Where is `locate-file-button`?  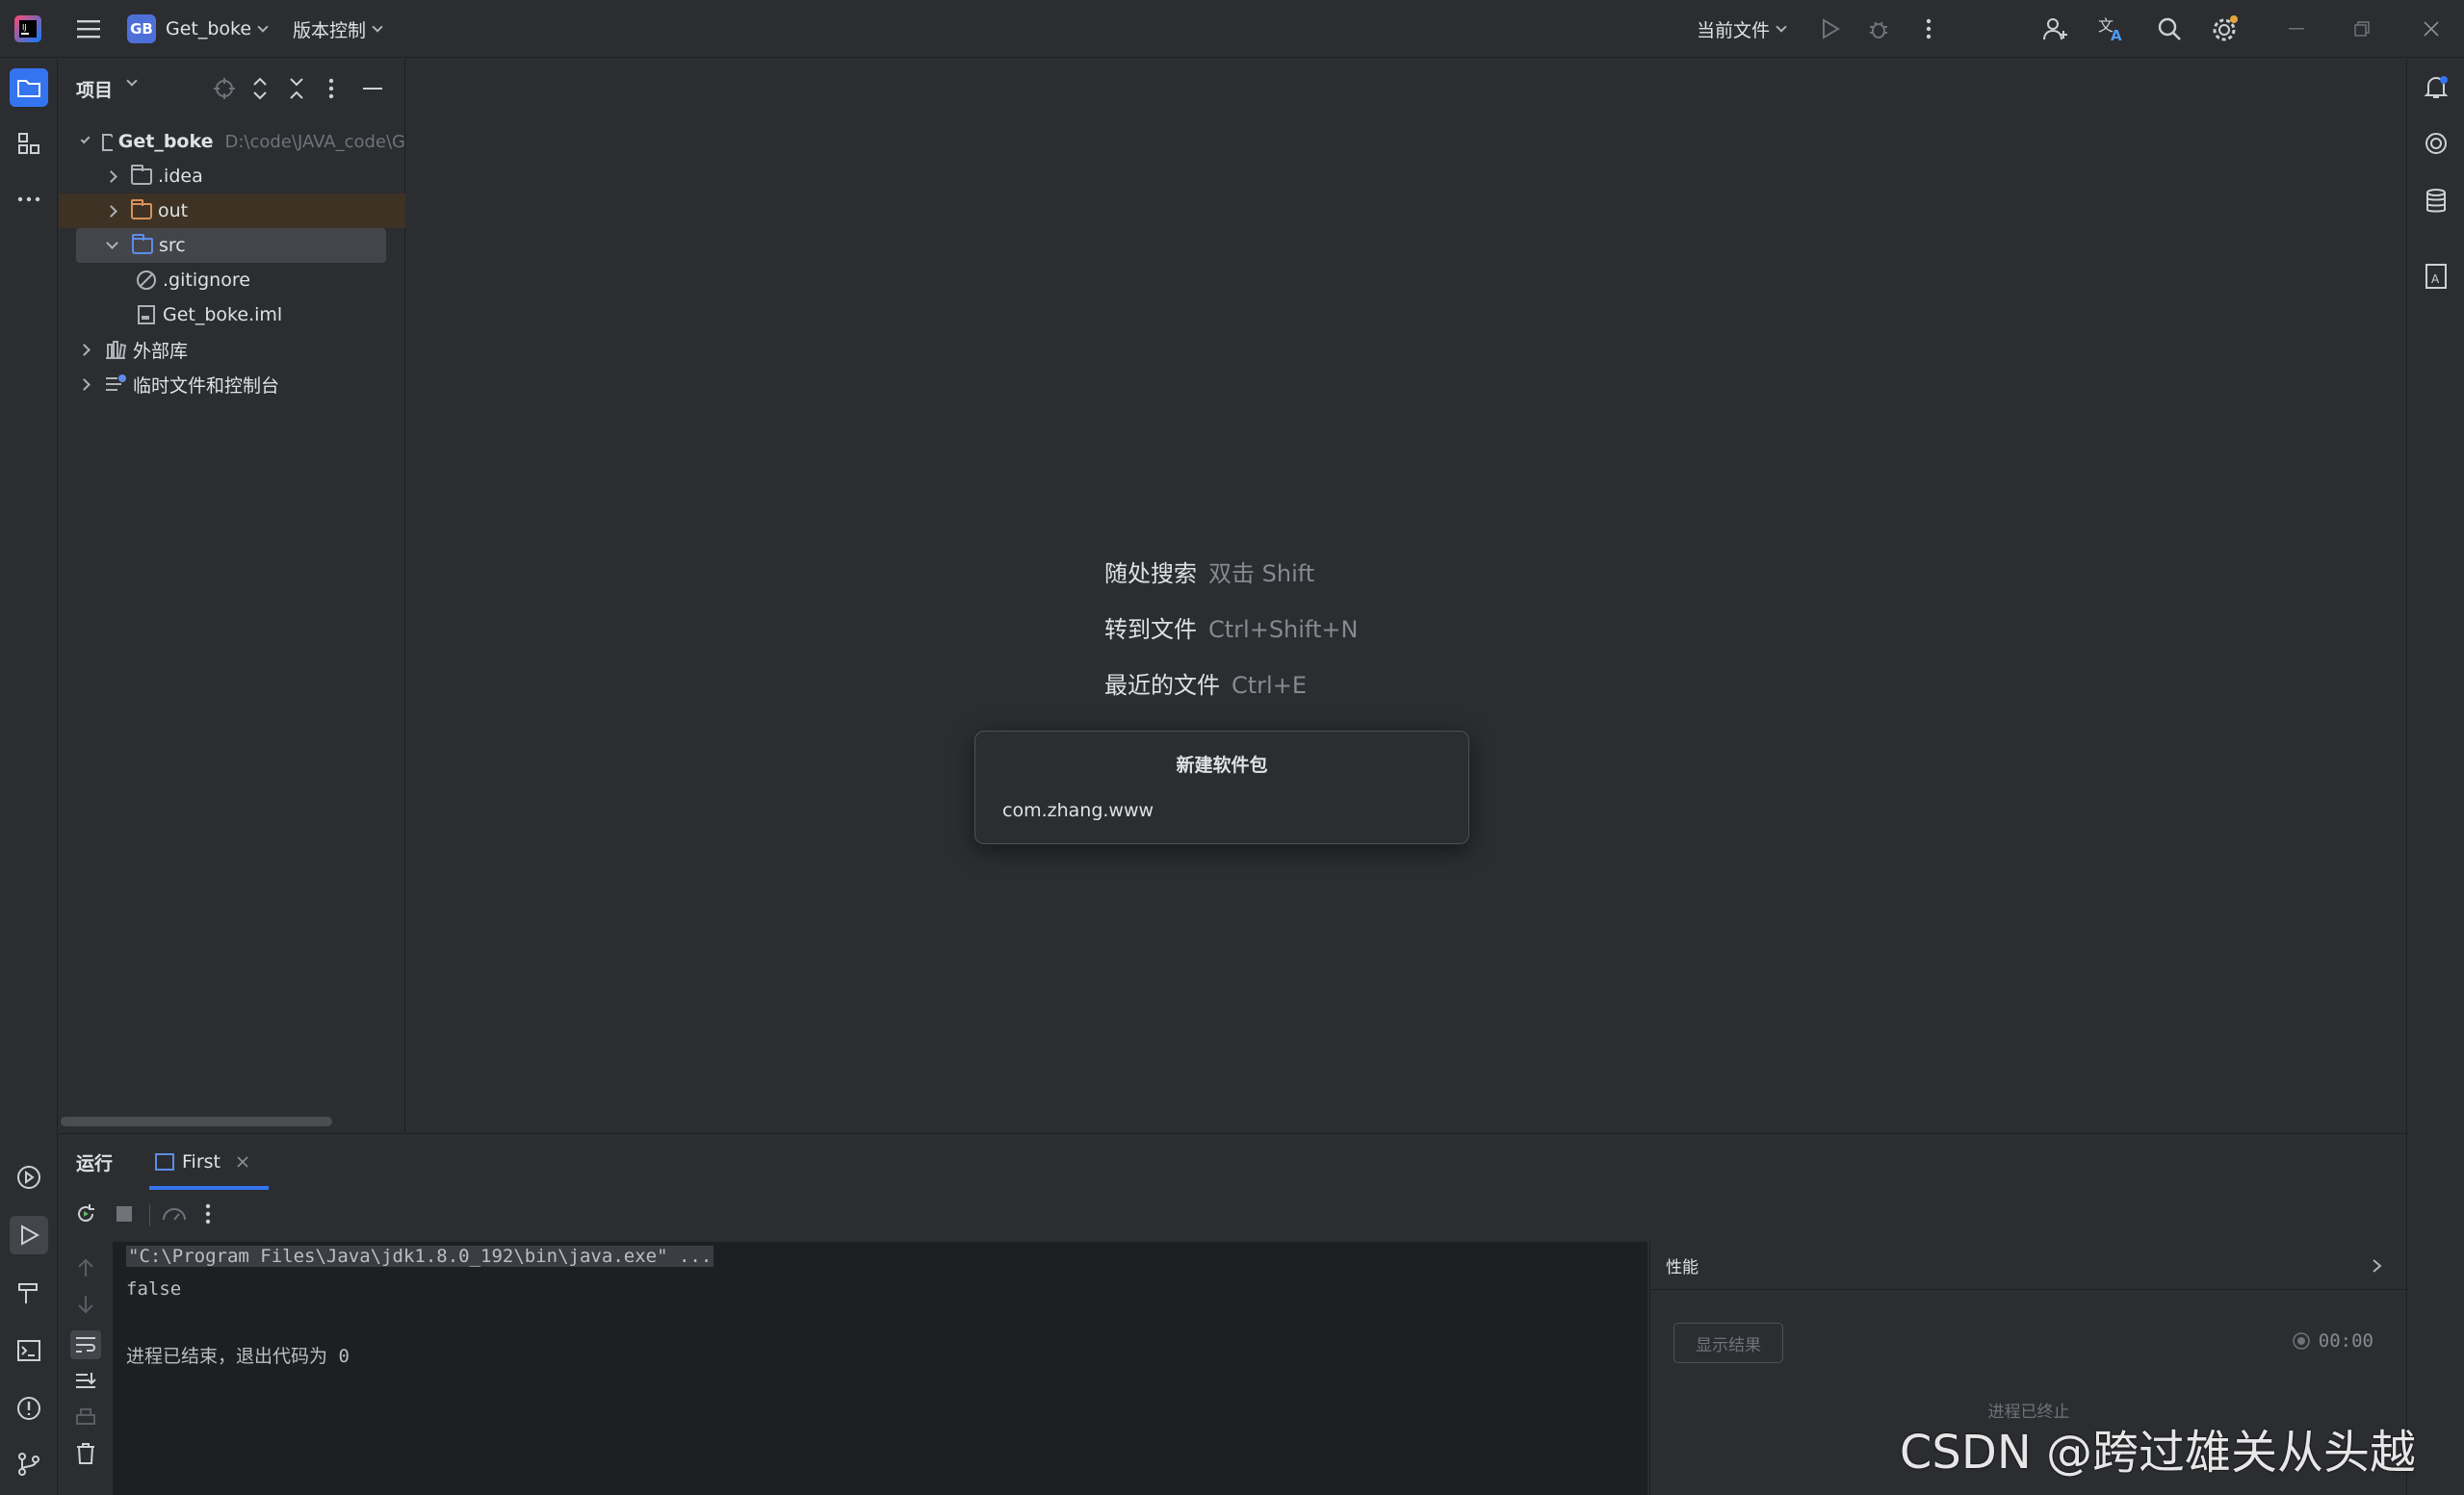 locate-file-button is located at coordinates (224, 88).